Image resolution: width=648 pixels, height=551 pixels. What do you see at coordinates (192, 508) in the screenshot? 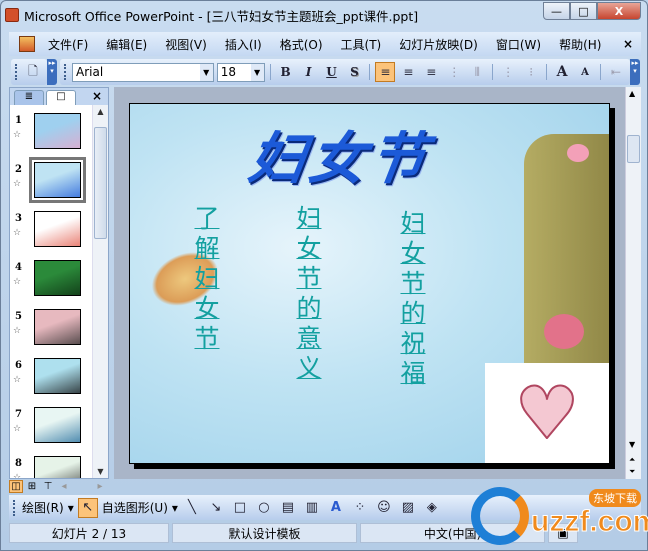
I see `line-icon: ╲` at bounding box center [192, 508].